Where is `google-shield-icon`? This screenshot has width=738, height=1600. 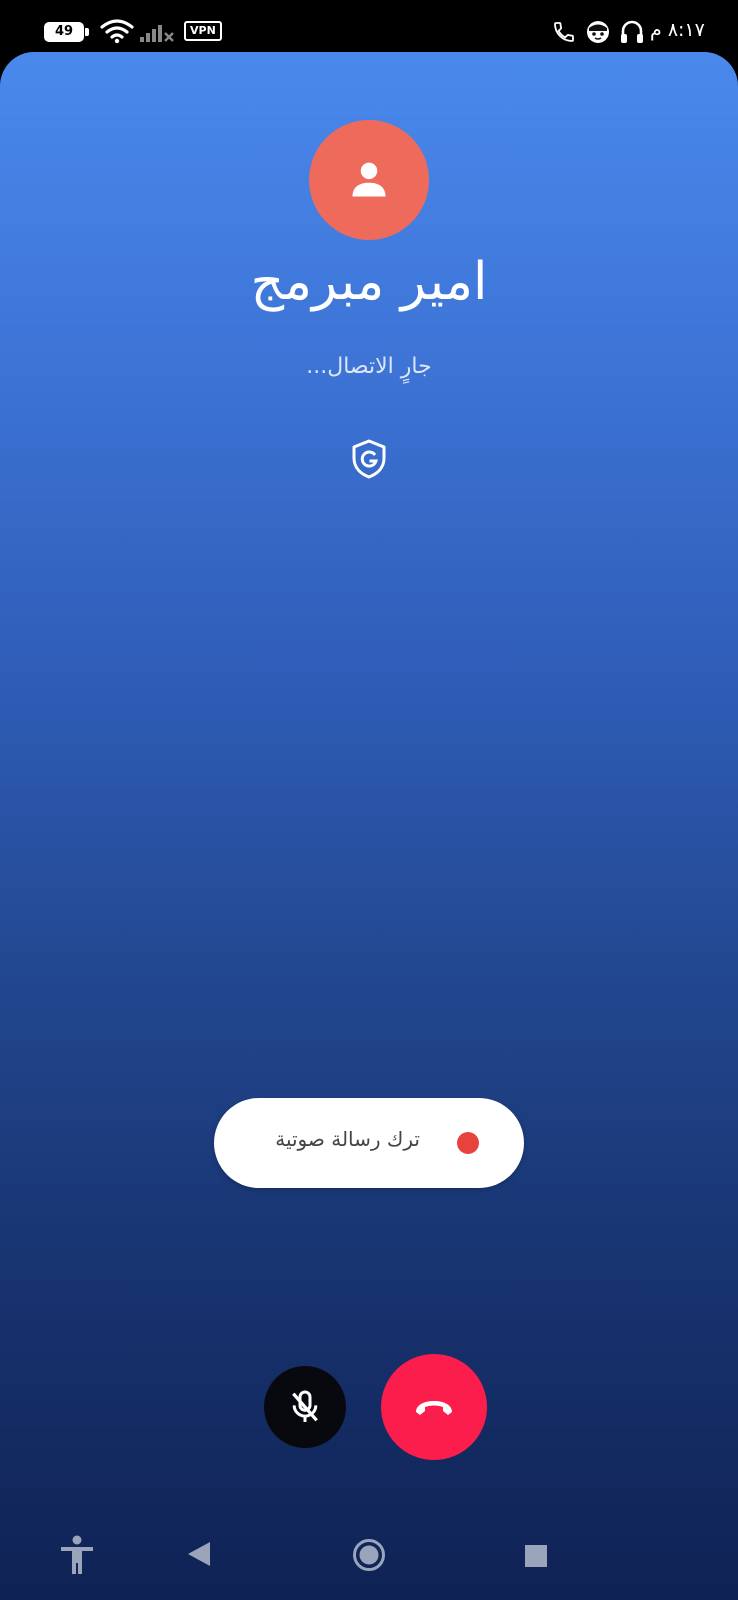 google-shield-icon is located at coordinates (369, 459).